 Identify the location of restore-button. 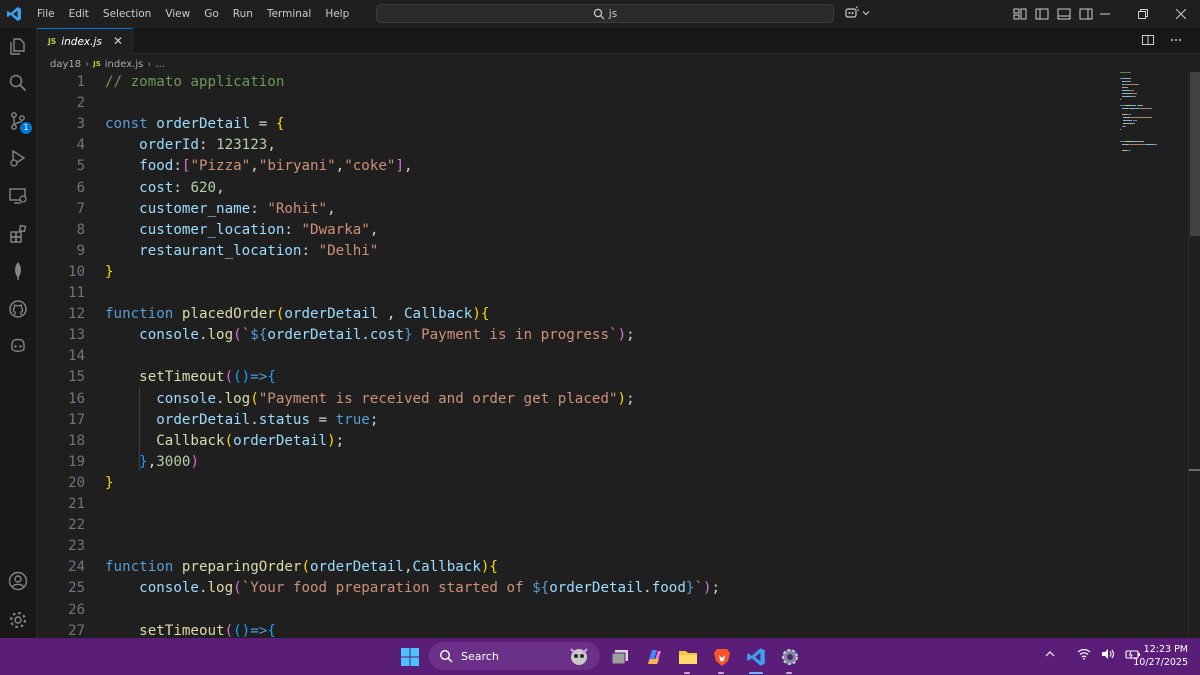
(1143, 14).